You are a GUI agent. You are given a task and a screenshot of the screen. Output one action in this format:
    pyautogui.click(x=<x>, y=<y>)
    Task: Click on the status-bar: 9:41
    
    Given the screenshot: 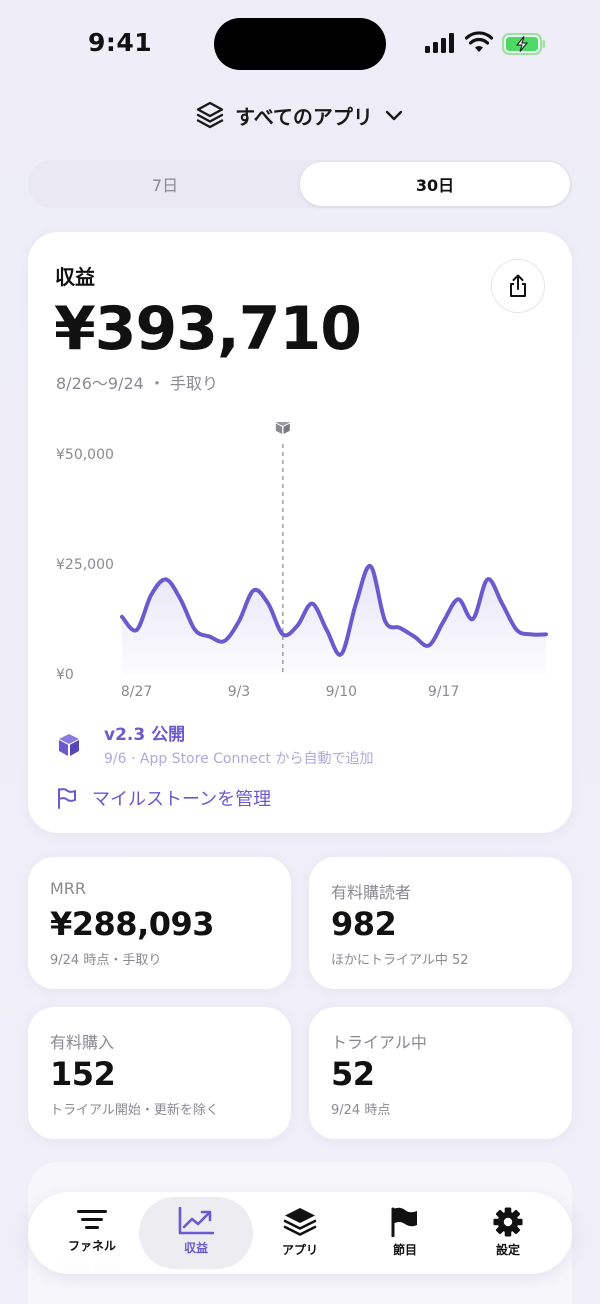 What is the action you would take?
    pyautogui.click(x=300, y=45)
    